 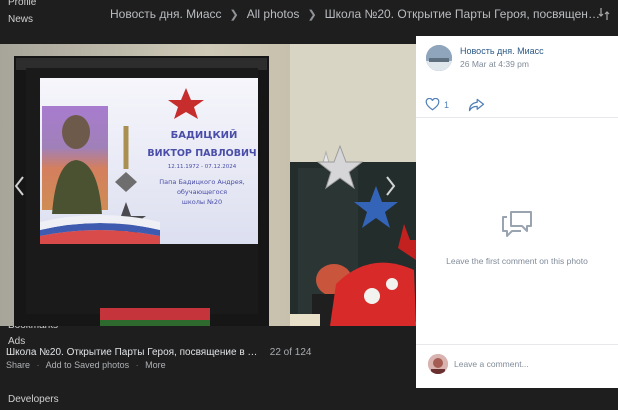 I want to click on nav-item-profile: Profile, so click(x=22, y=4).